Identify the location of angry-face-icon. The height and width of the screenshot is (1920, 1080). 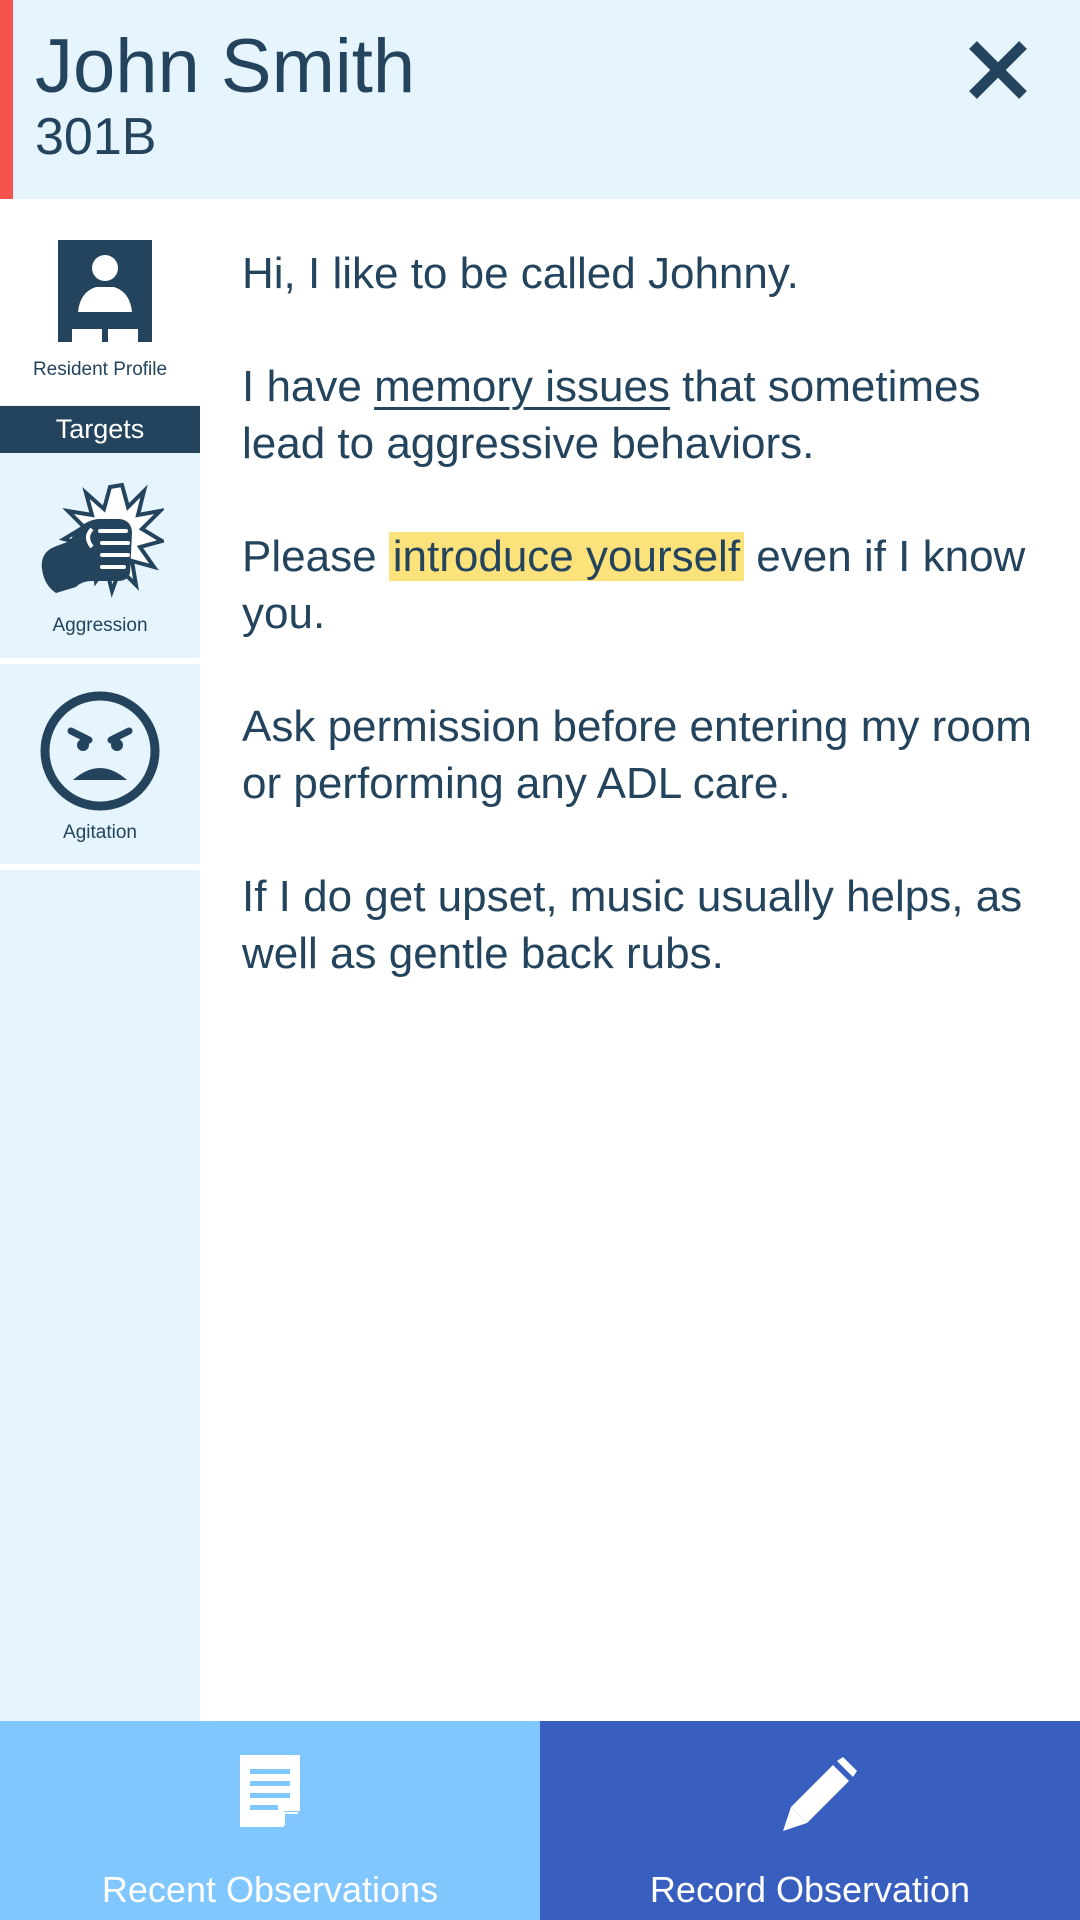
(100, 751).